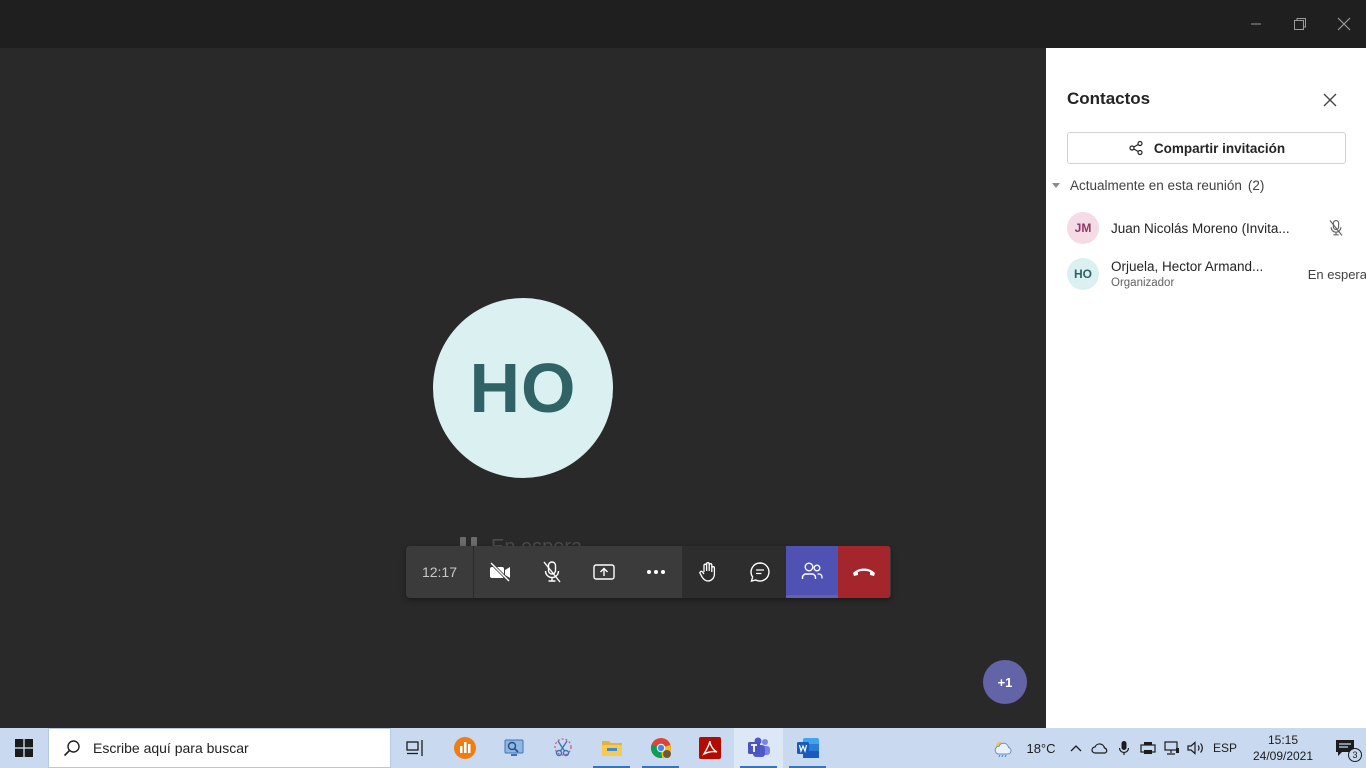 The image size is (1366, 768). I want to click on in-meeting-section-toggle: Actualmente en esta reunión (2), so click(1158, 185).